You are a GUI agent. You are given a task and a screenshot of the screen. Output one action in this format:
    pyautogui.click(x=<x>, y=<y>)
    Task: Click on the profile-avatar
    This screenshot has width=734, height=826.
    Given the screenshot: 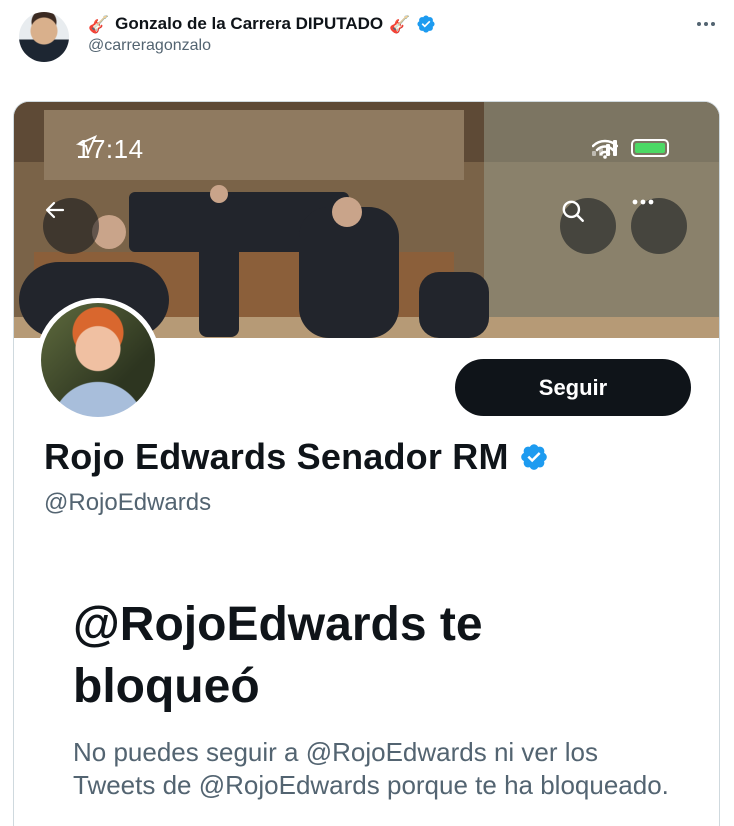 What is the action you would take?
    pyautogui.click(x=98, y=360)
    